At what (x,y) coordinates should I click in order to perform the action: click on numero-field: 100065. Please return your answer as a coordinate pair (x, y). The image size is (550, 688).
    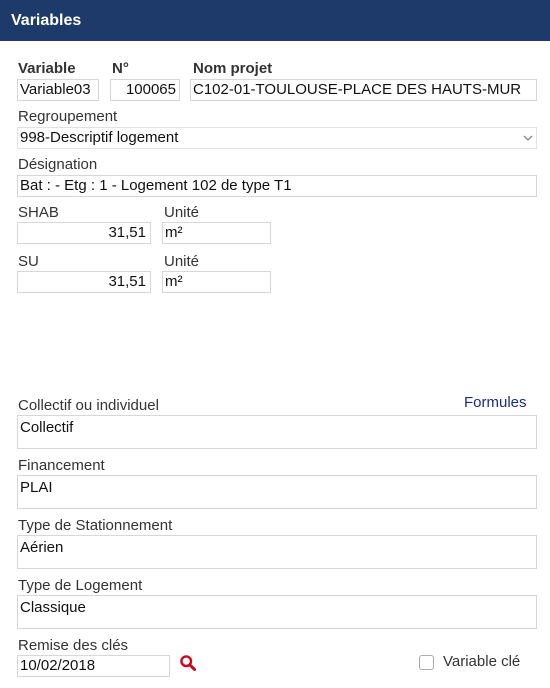
    Looking at the image, I should click on (145, 90).